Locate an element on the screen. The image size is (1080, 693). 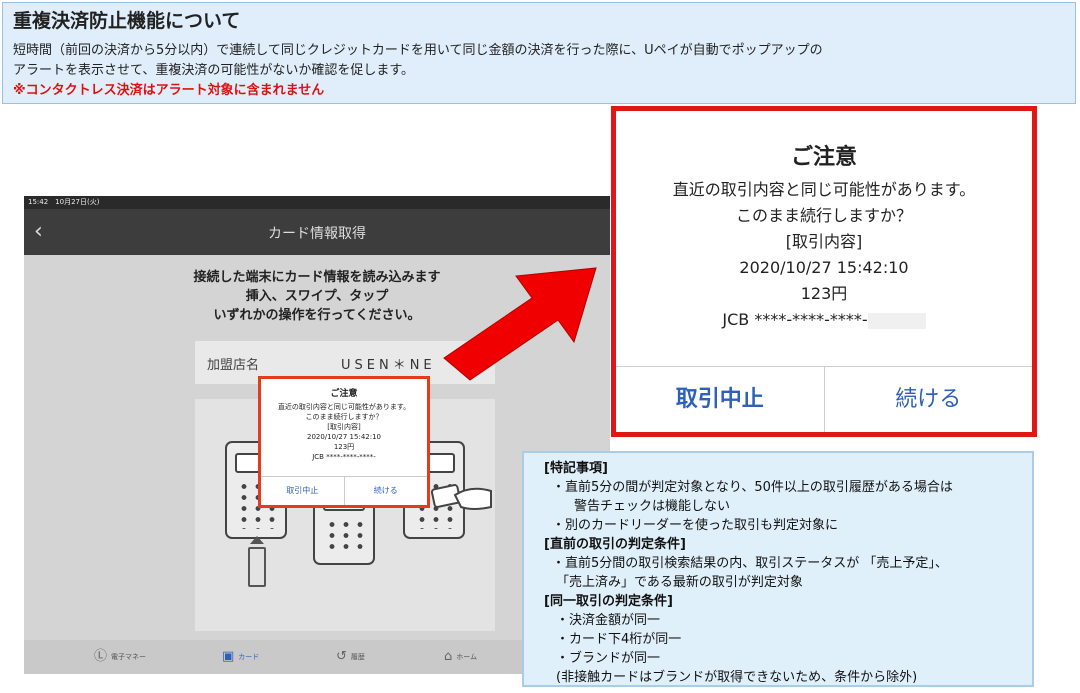
dialog-large-line-3: [取引内容] is located at coordinates (824, 241).